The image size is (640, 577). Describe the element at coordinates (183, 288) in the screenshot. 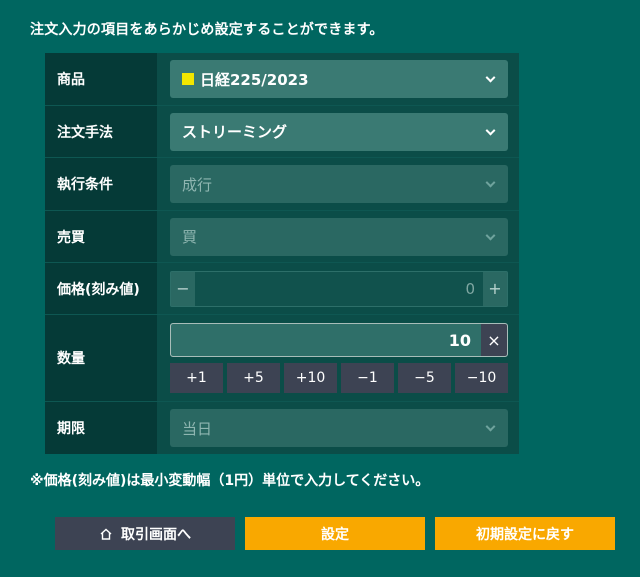

I see `price-decrement-button: −` at that location.